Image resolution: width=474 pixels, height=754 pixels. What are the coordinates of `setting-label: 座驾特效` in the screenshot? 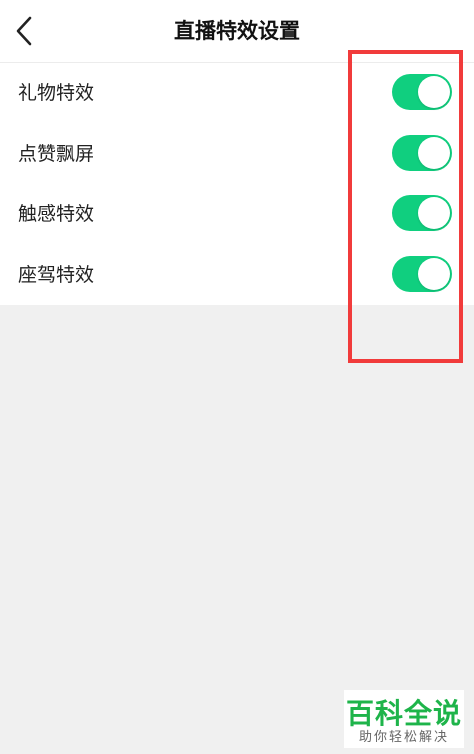 It's located at (56, 274).